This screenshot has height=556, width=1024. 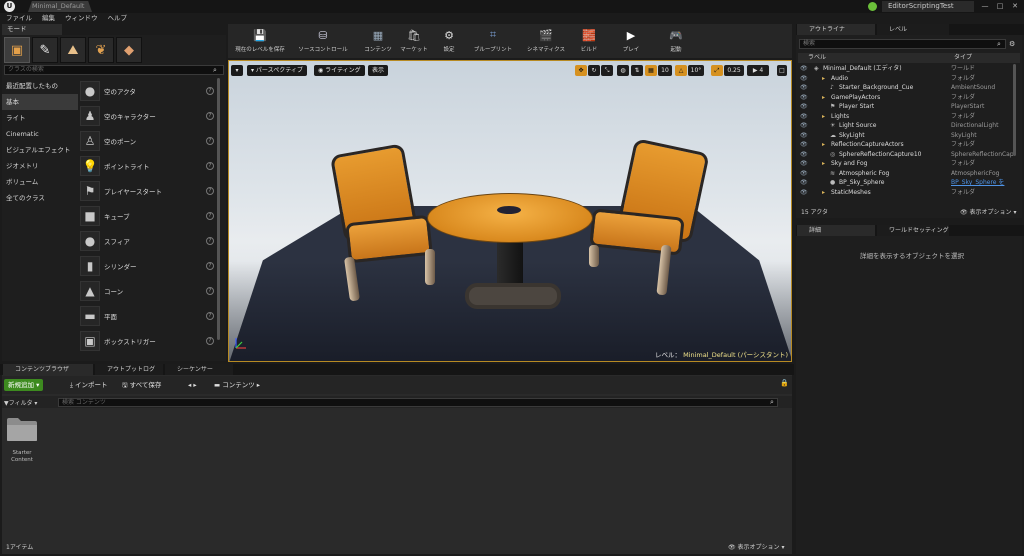 What do you see at coordinates (589, 41) in the screenshot?
I see `toolbar-button: 🧱 ビルド` at bounding box center [589, 41].